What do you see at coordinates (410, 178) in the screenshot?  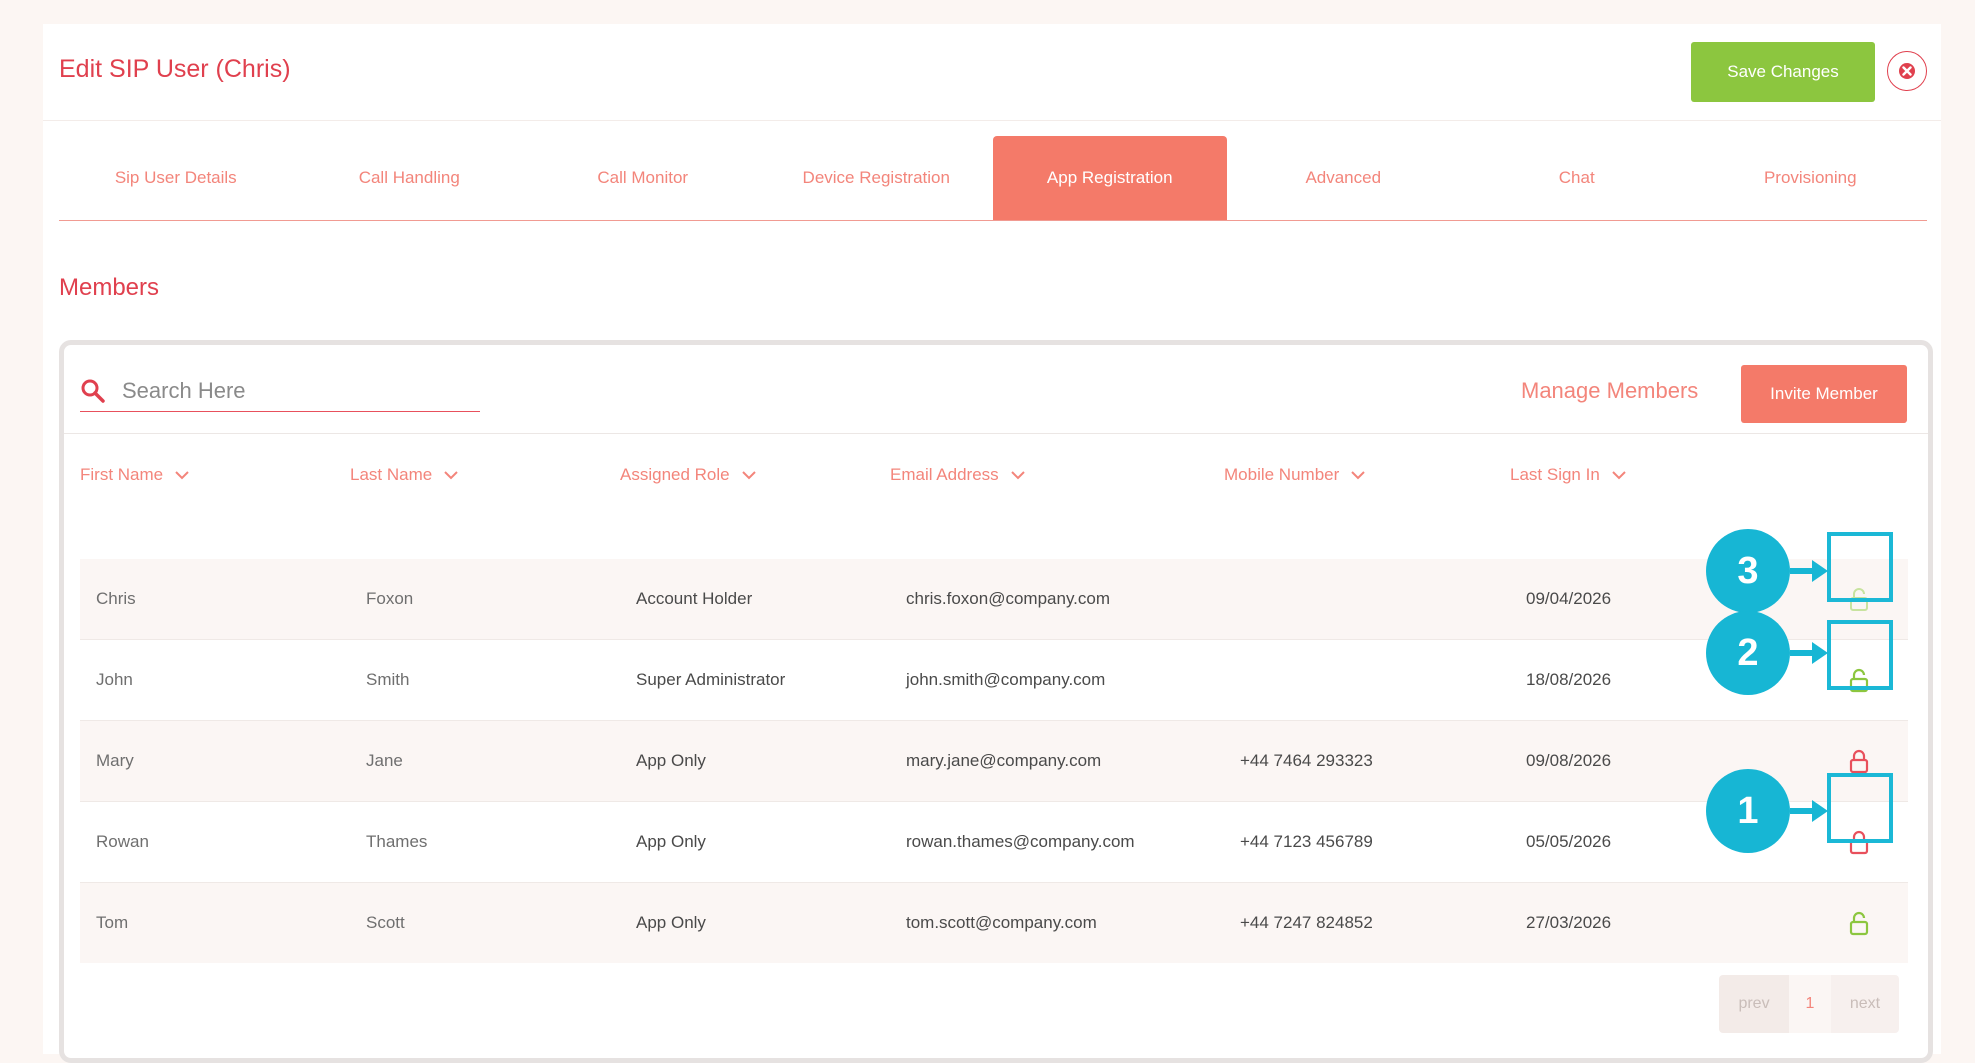 I see `tab-call-handling: Call Handling` at bounding box center [410, 178].